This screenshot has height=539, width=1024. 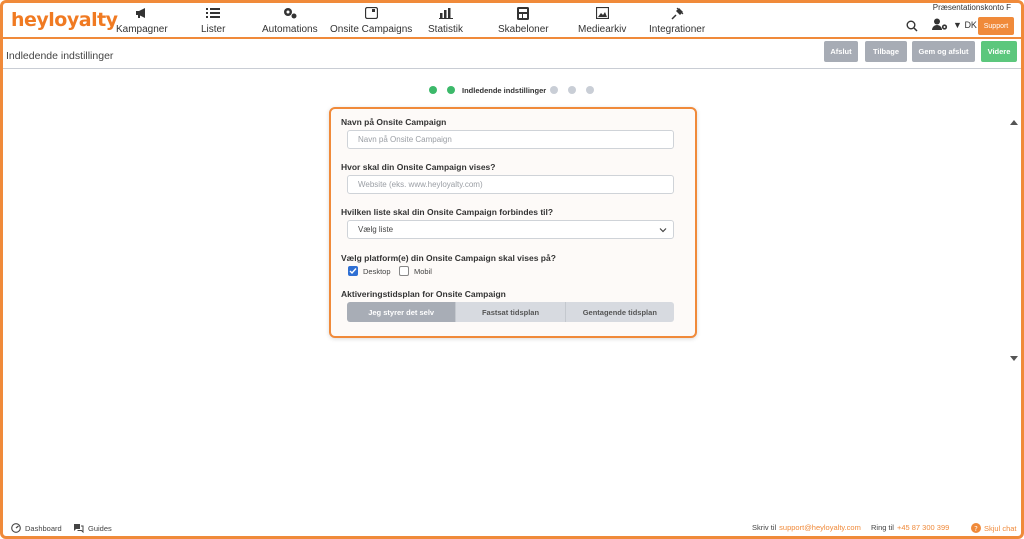 I want to click on nav-label: Statistik, so click(x=446, y=29).